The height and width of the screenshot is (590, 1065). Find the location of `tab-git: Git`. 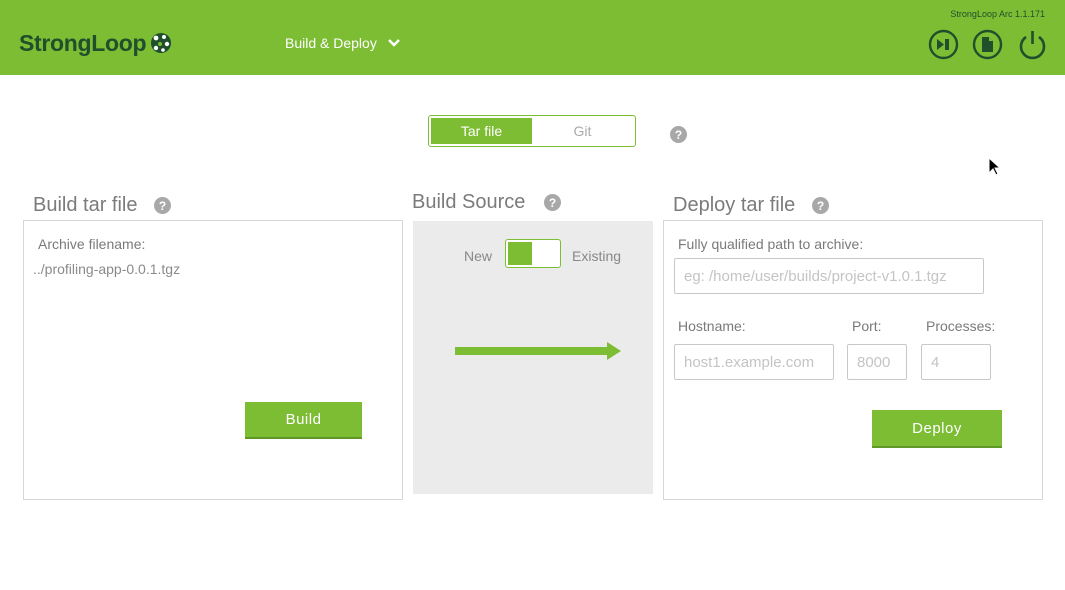

tab-git: Git is located at coordinates (582, 131).